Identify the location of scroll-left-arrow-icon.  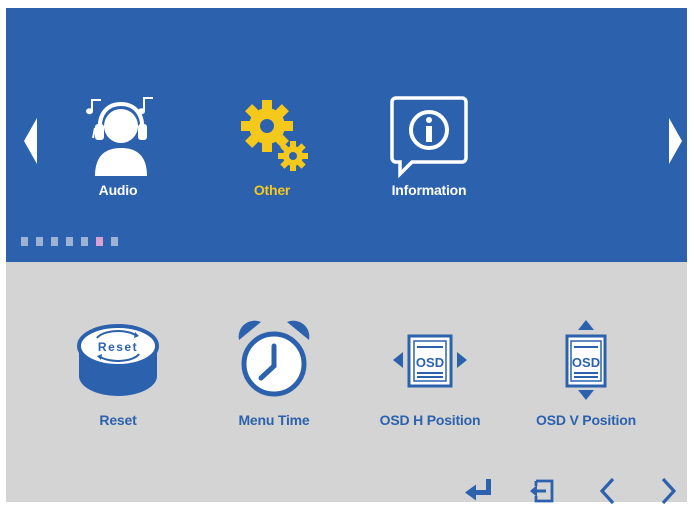
(30, 141).